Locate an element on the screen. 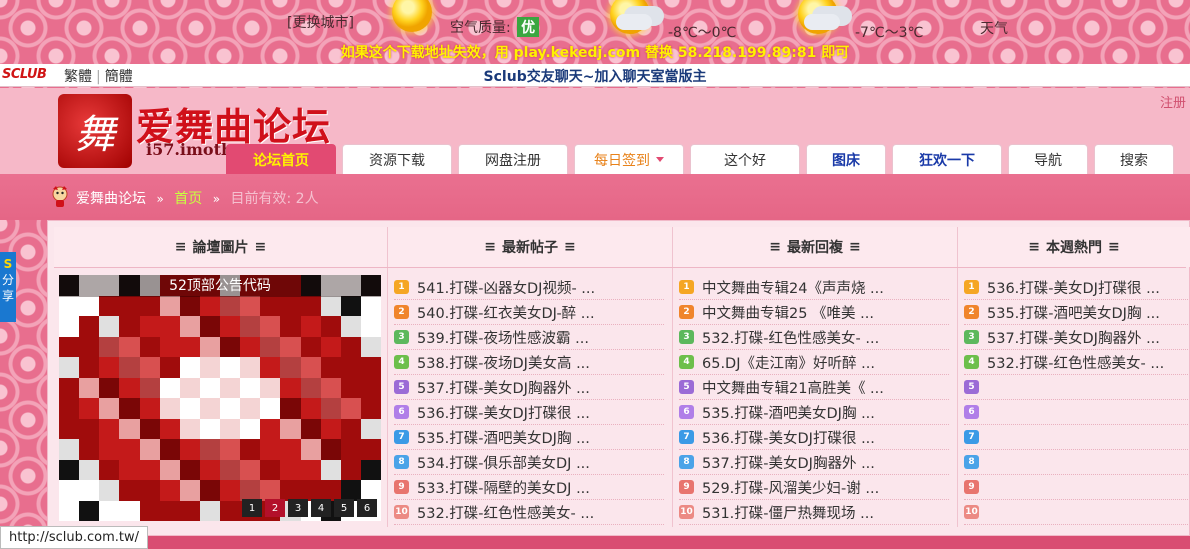 The width and height of the screenshot is (1190, 549). rank-number-icon: 4 is located at coordinates (686, 362).